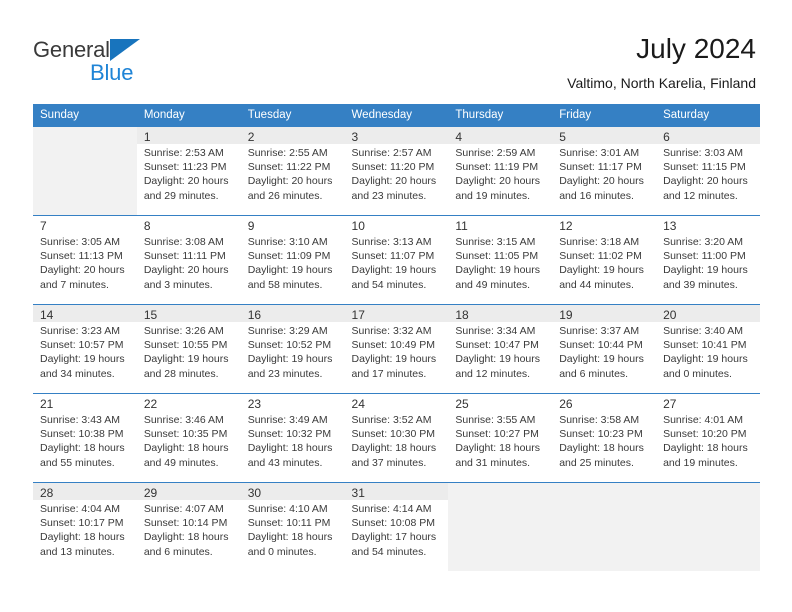  Describe the element at coordinates (705, 345) in the screenshot. I see `day-detail-line: Sunset: 10:41 PM` at that location.